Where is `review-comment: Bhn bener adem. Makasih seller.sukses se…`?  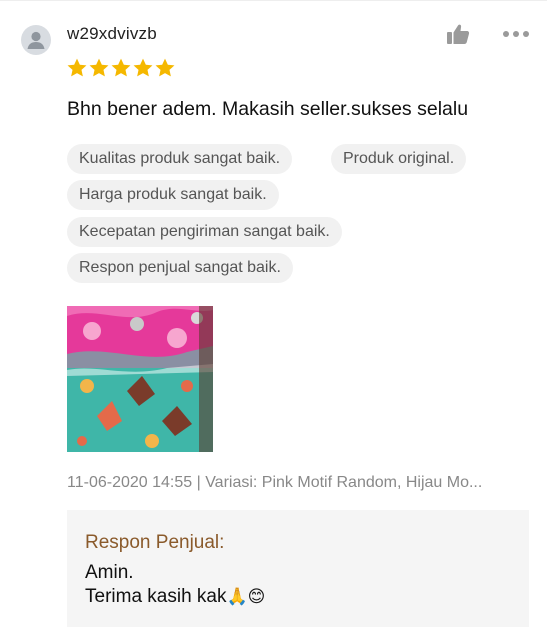
review-comment: Bhn bener adem. Makasih seller.sukses se… is located at coordinates (268, 109).